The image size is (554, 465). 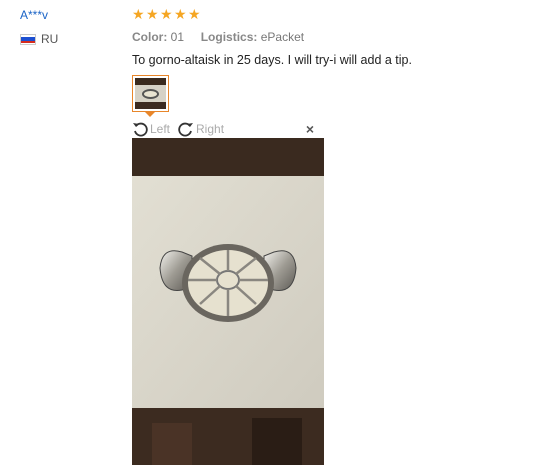 I want to click on viewer-toolbar: Left Right ×, so click(x=228, y=129).